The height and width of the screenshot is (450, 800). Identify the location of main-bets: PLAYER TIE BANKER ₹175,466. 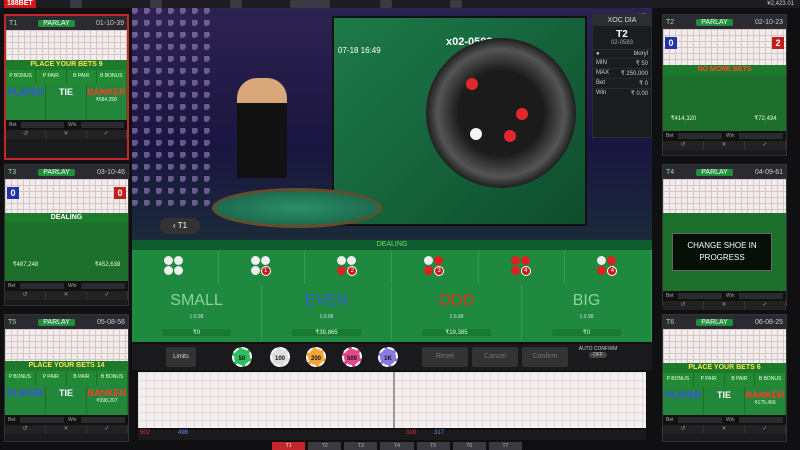
(724, 401).